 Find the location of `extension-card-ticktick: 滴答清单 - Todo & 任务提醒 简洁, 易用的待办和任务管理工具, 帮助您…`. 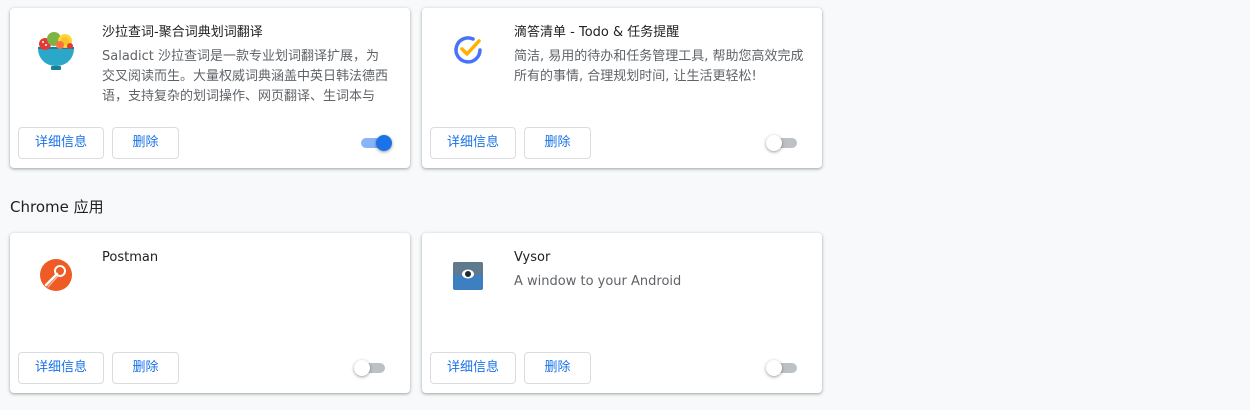

extension-card-ticktick: 滴答清单 - Todo & 任务提醒 简洁, 易用的待办和任务管理工具, 帮助您… is located at coordinates (622, 88).